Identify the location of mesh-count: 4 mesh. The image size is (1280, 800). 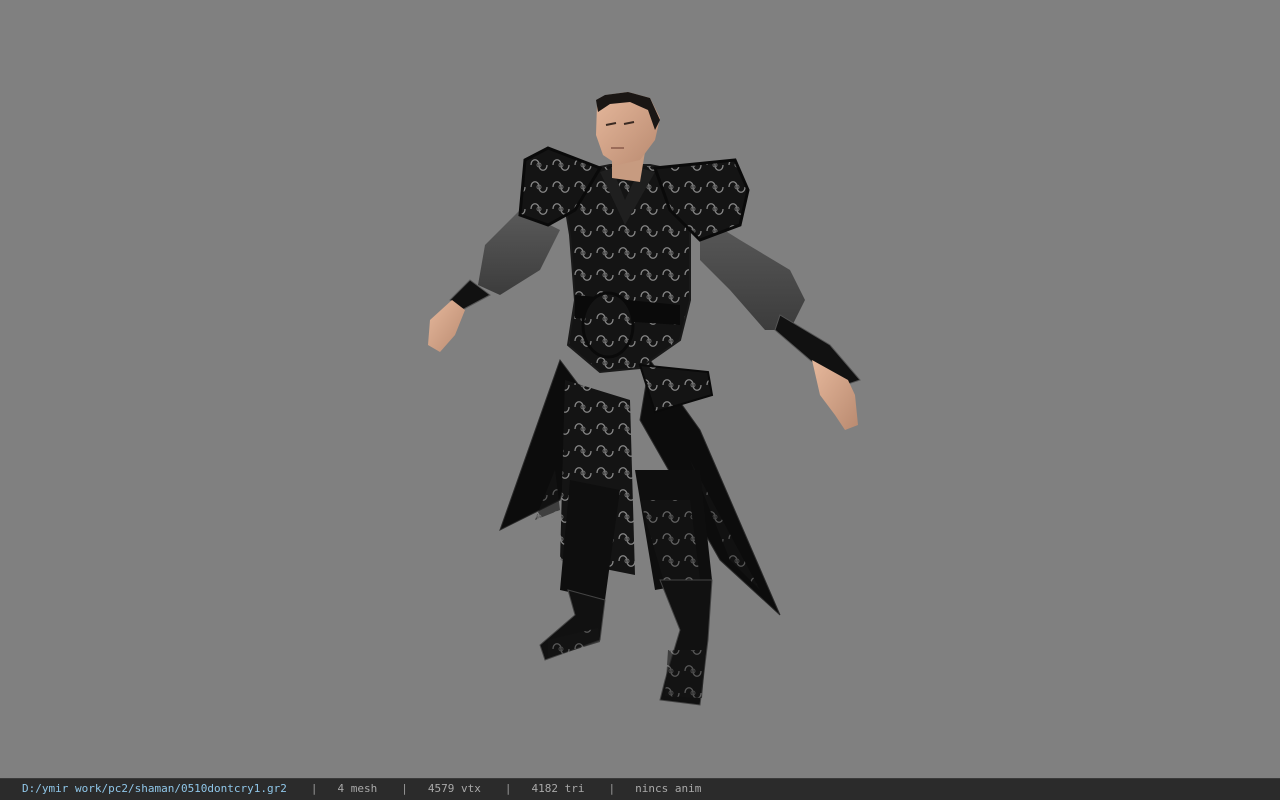
(357, 788).